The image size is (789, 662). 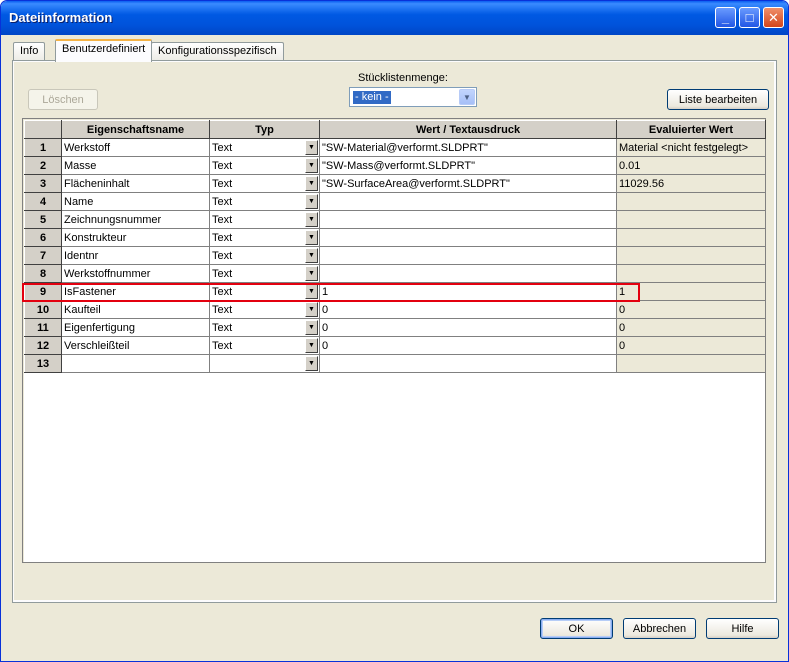 What do you see at coordinates (264, 129) in the screenshot?
I see `column-header-type: Typ` at bounding box center [264, 129].